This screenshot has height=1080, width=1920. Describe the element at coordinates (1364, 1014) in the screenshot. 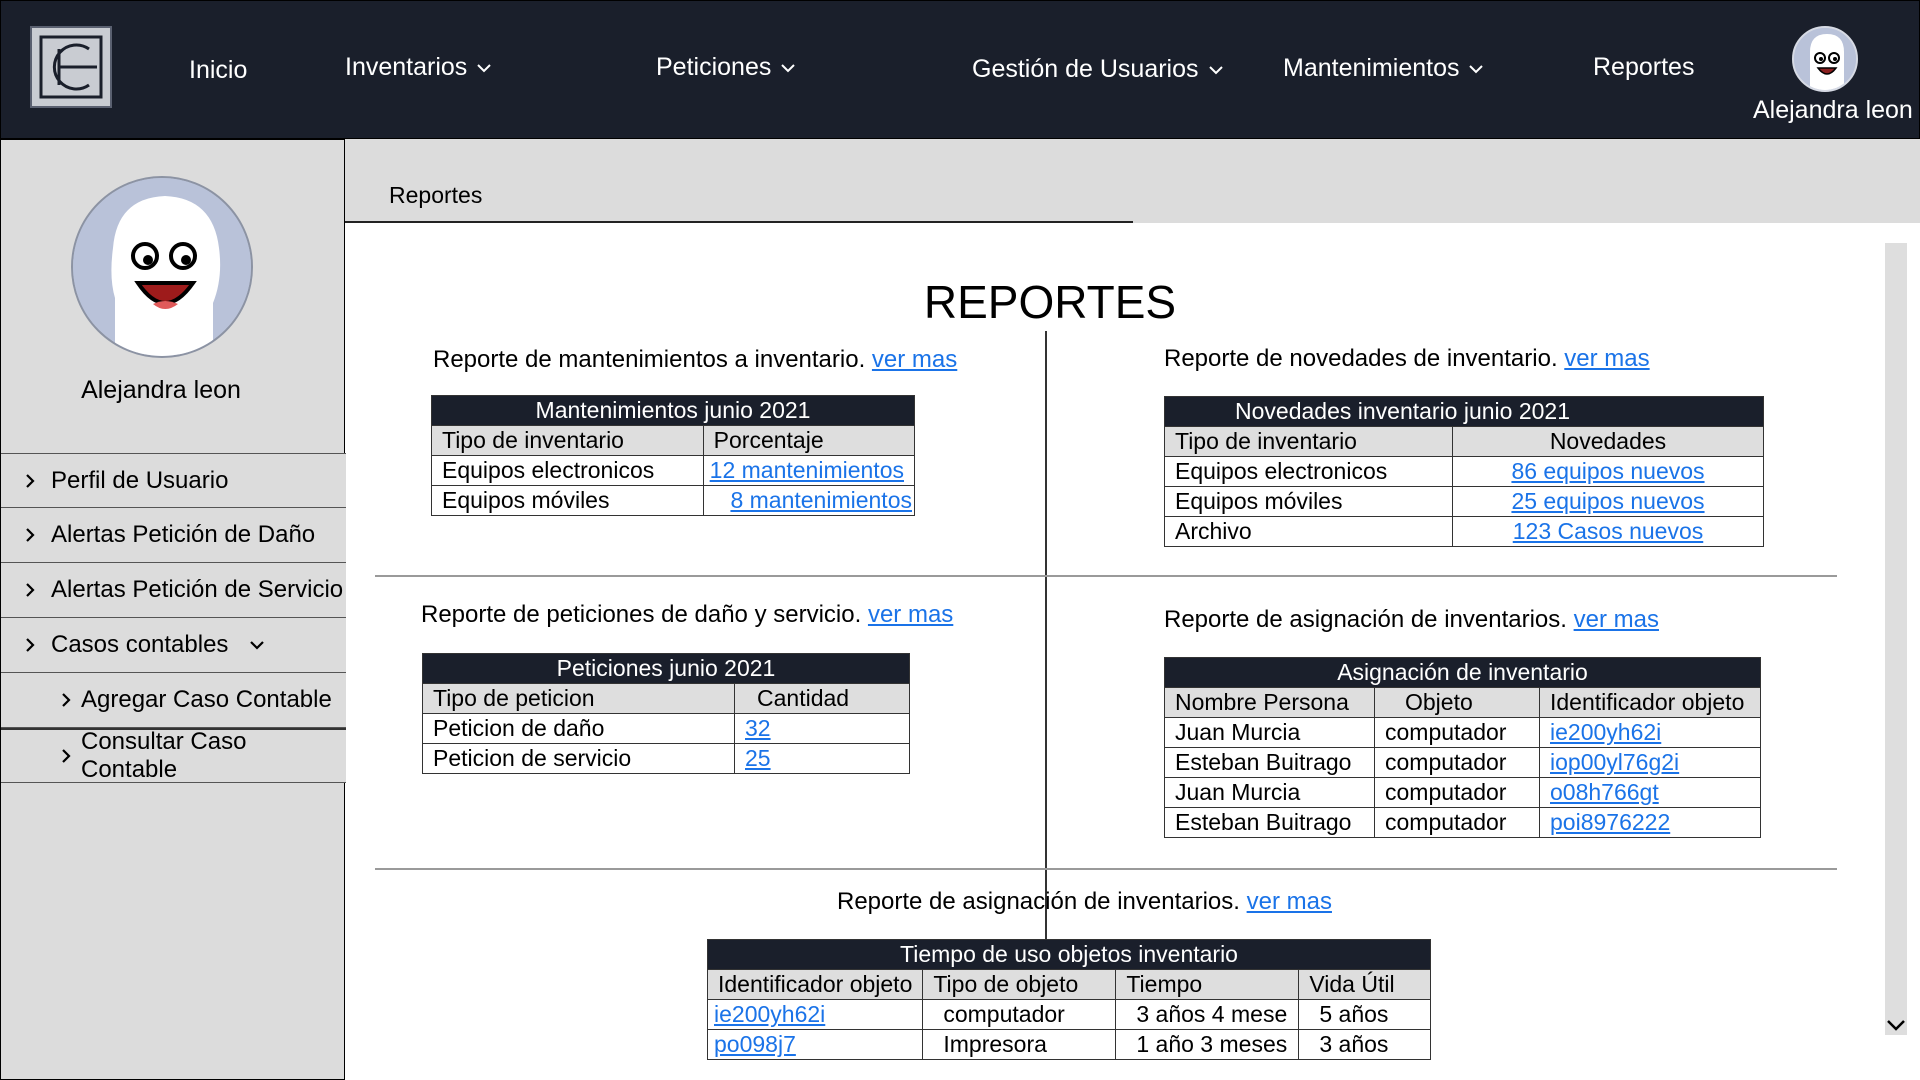

I see `table-cell: 5 años` at that location.